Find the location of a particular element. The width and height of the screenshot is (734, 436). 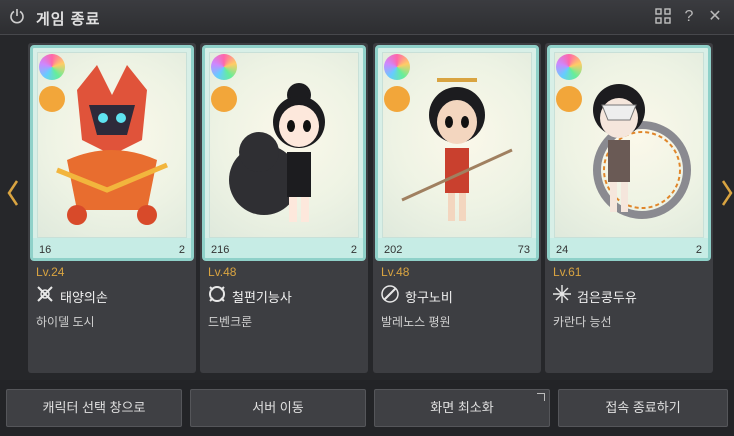

character-location: 카란다 능선 is located at coordinates (582, 322).